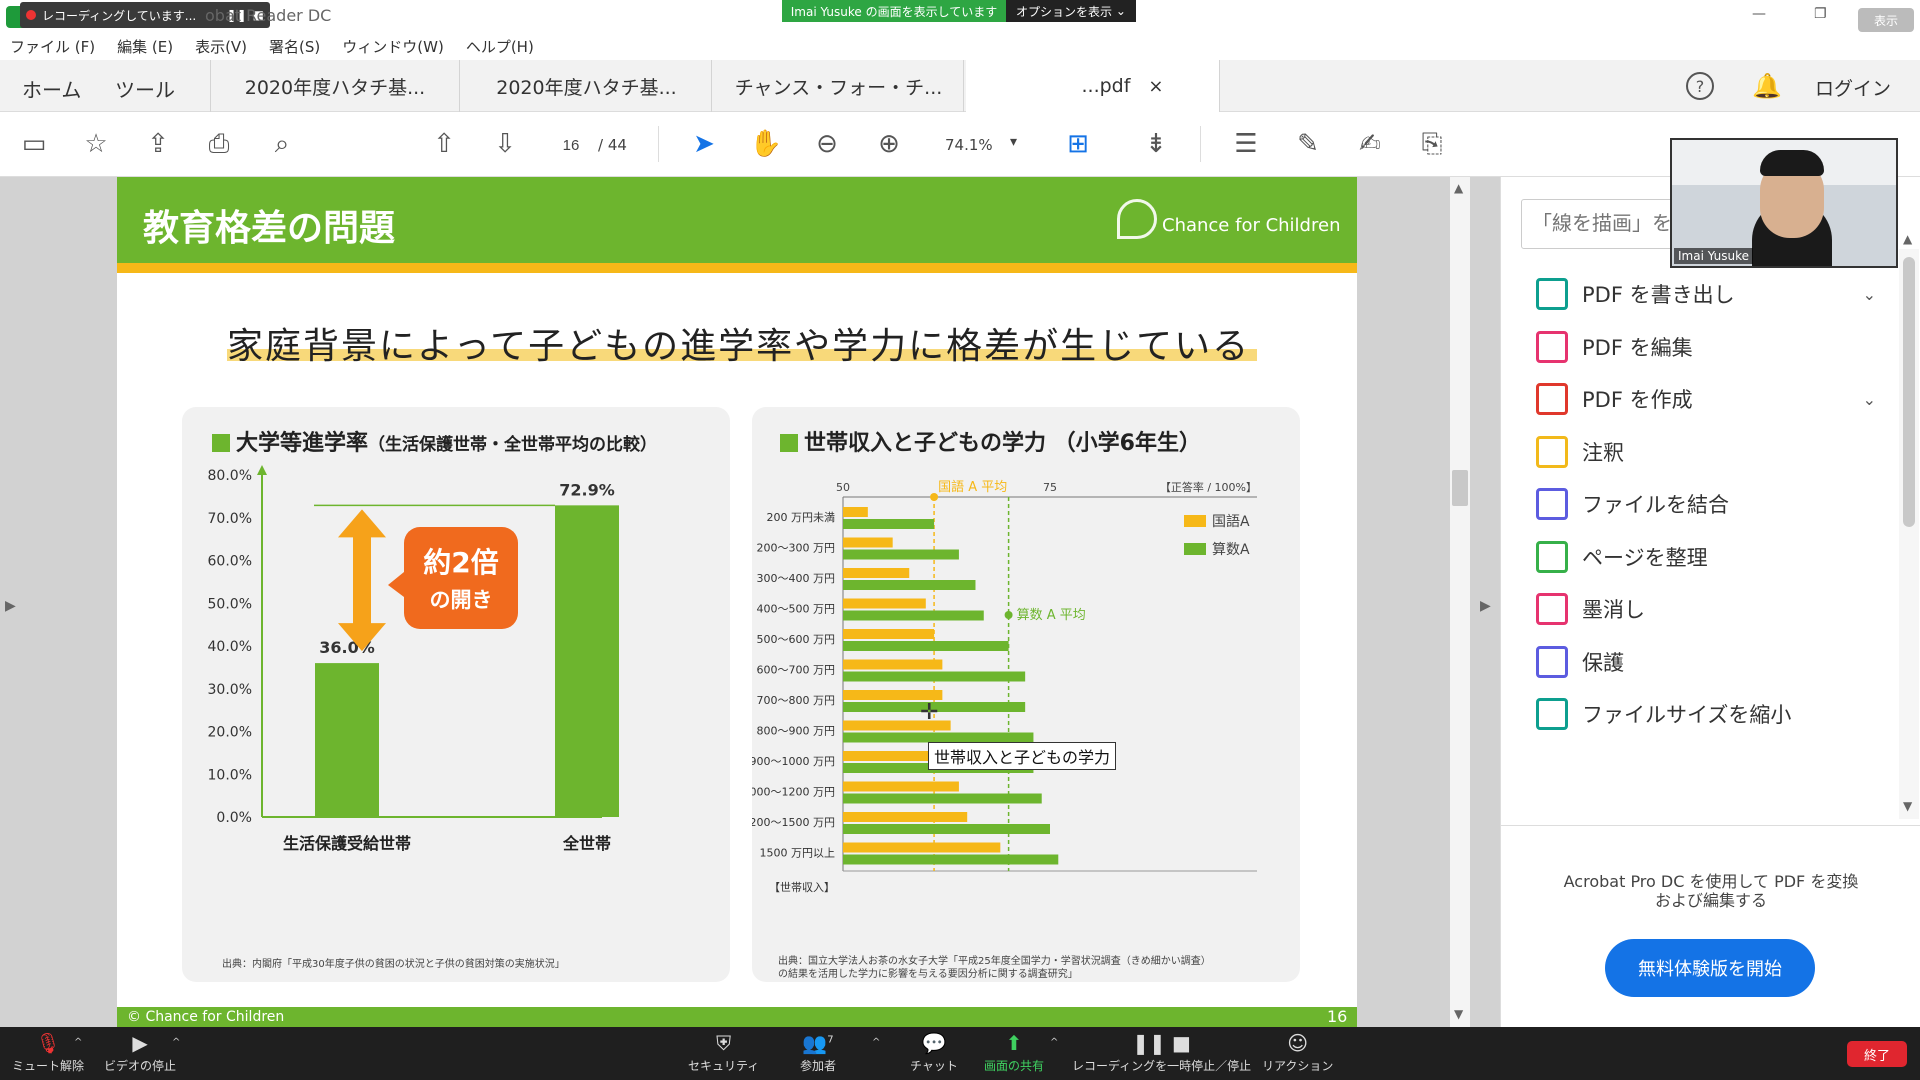 The image size is (1920, 1080). Describe the element at coordinates (1370, 144) in the screenshot. I see `sign-icon: ✍` at that location.